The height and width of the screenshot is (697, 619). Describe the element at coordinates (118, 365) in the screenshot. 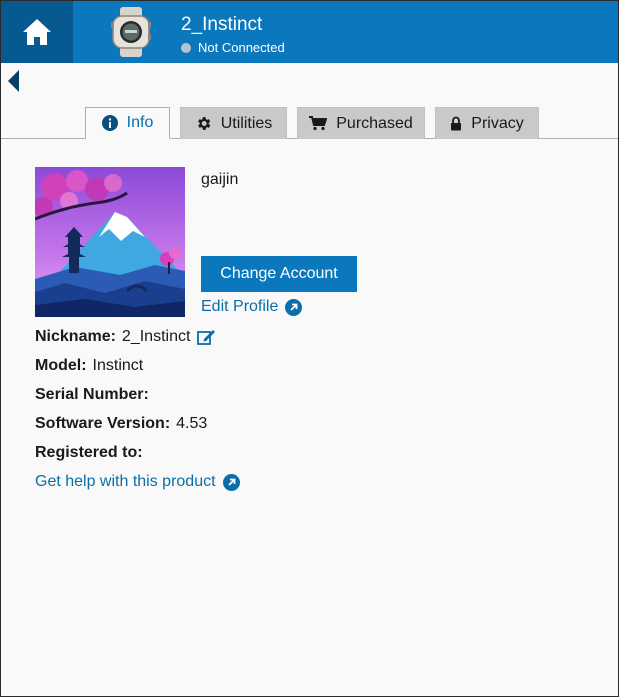

I see `model-value: Instinct` at that location.